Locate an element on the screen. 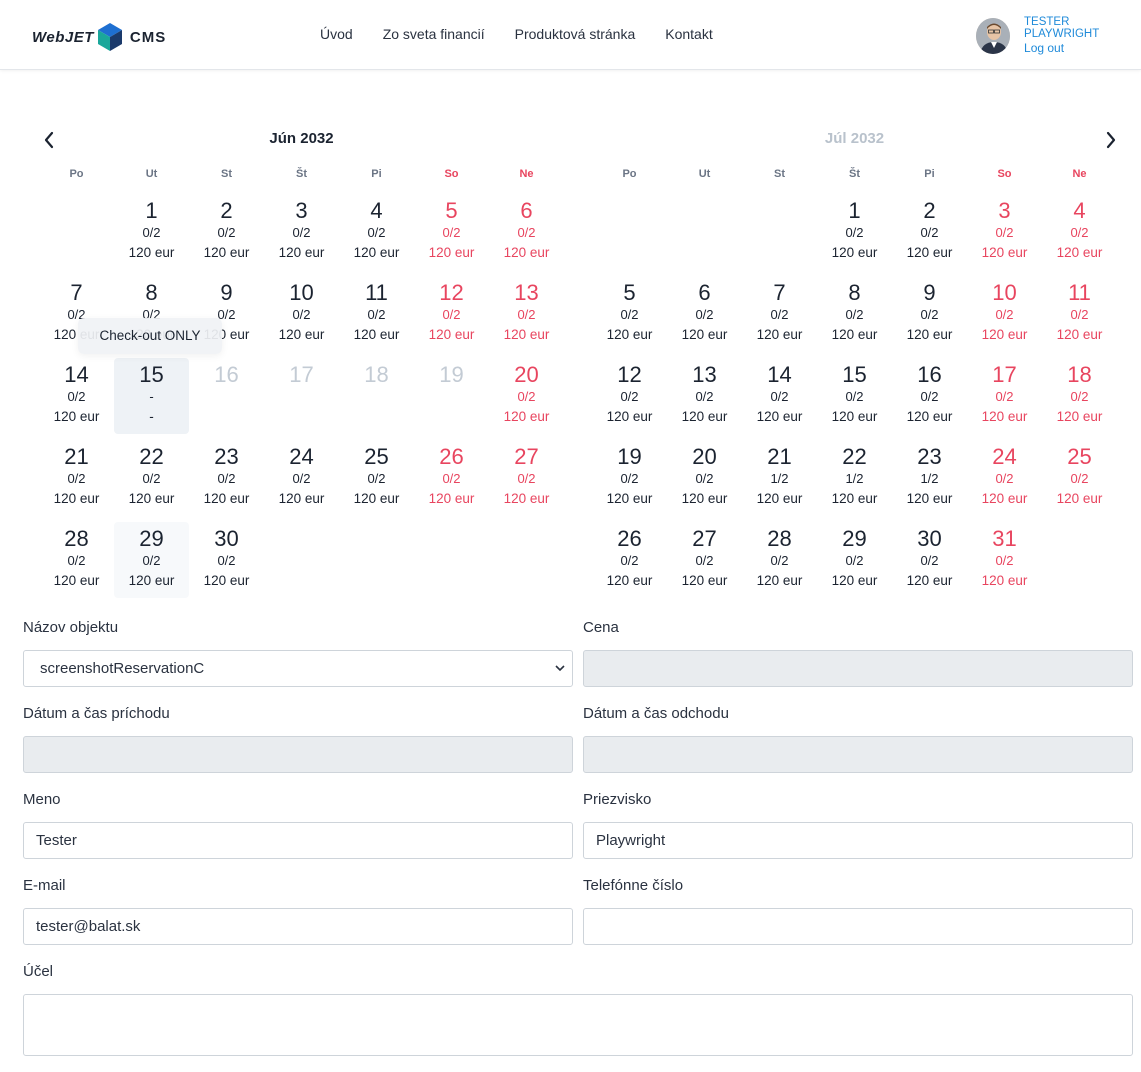  calendar-day: 15 - - is located at coordinates (151, 396).